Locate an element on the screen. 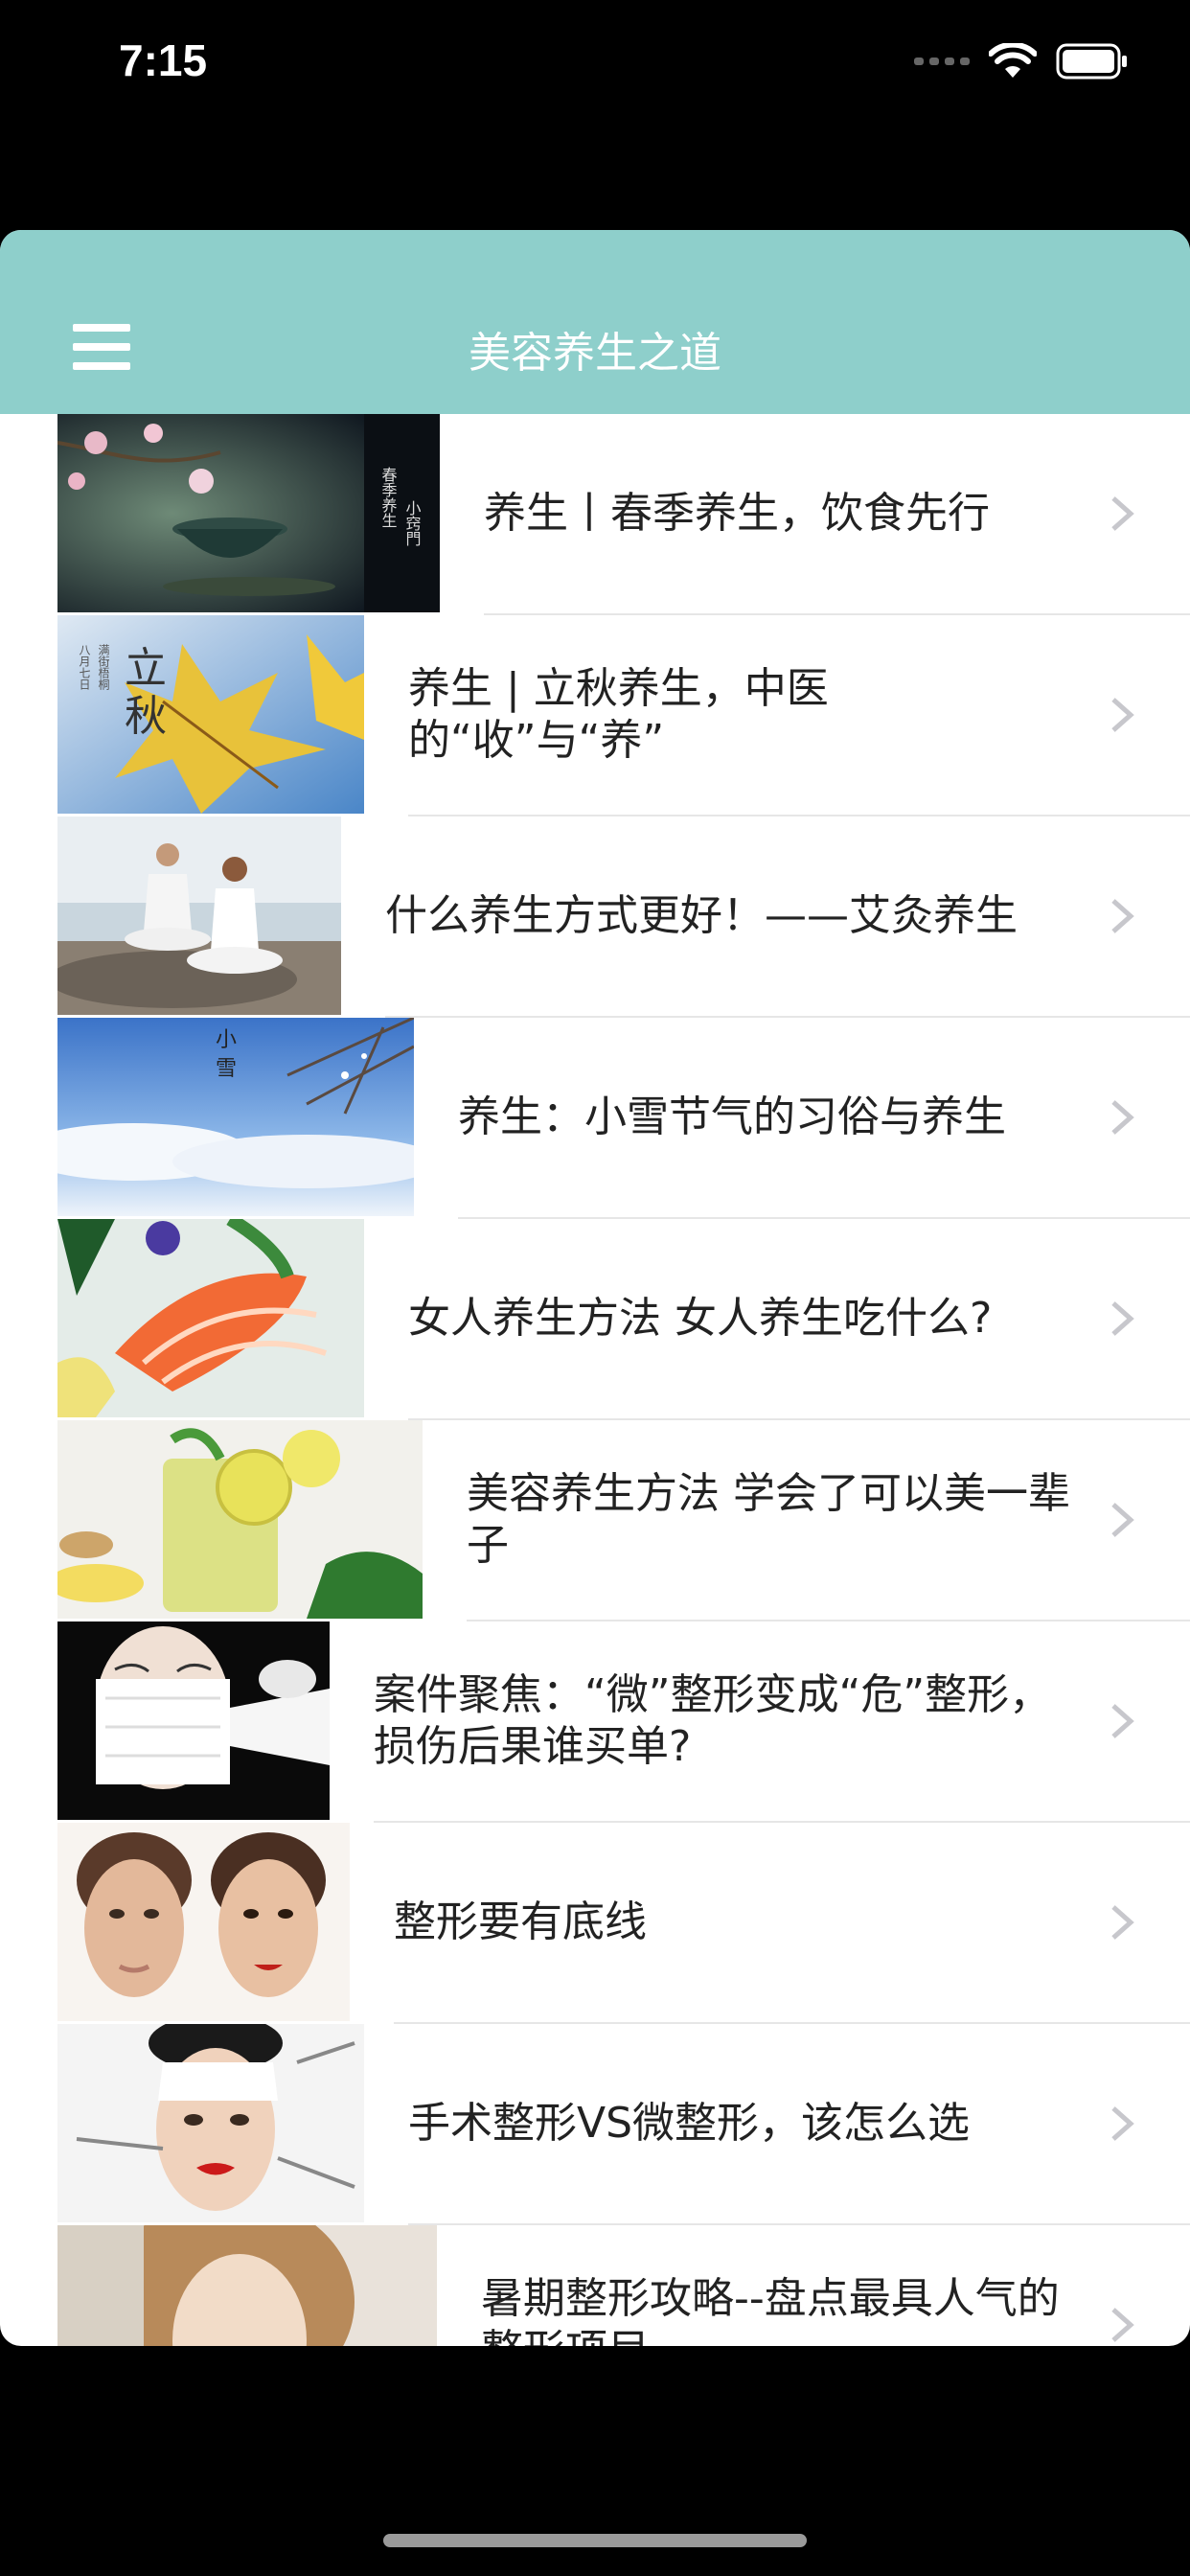 Image resolution: width=1190 pixels, height=2576 pixels. svg-text: 小 is located at coordinates (226, 1040).